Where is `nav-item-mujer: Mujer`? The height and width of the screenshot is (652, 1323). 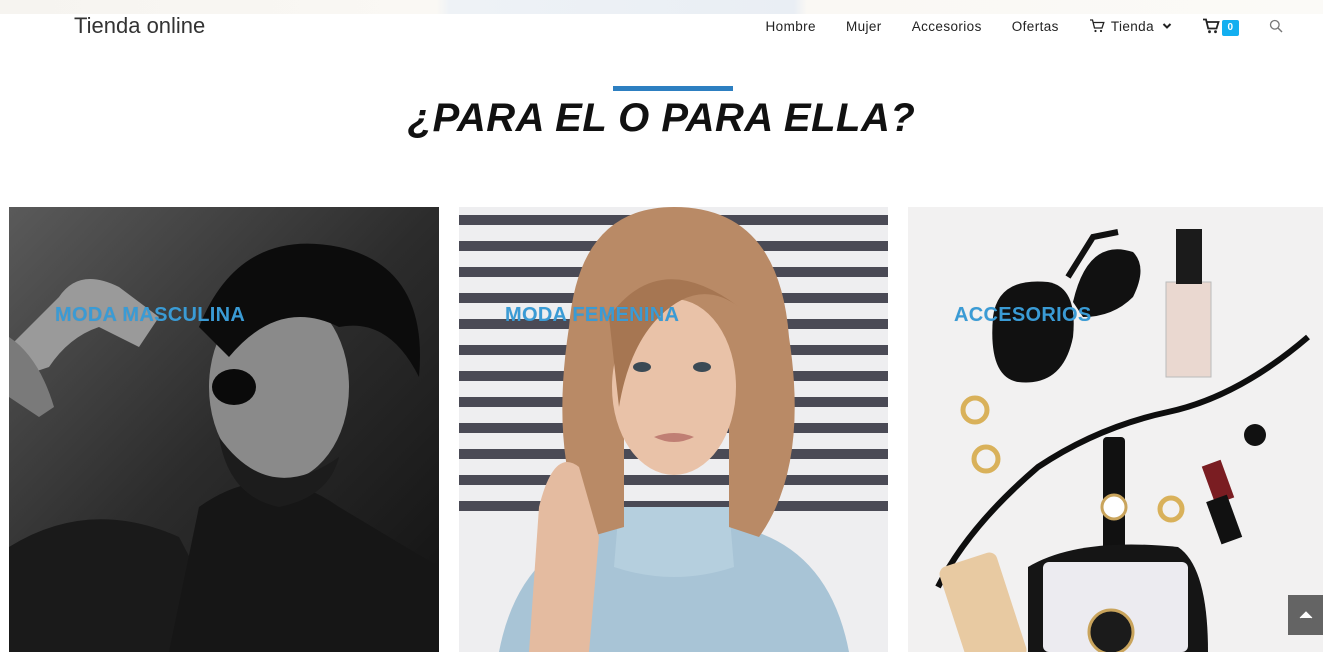
nav-item-mujer: Mujer is located at coordinates (864, 26).